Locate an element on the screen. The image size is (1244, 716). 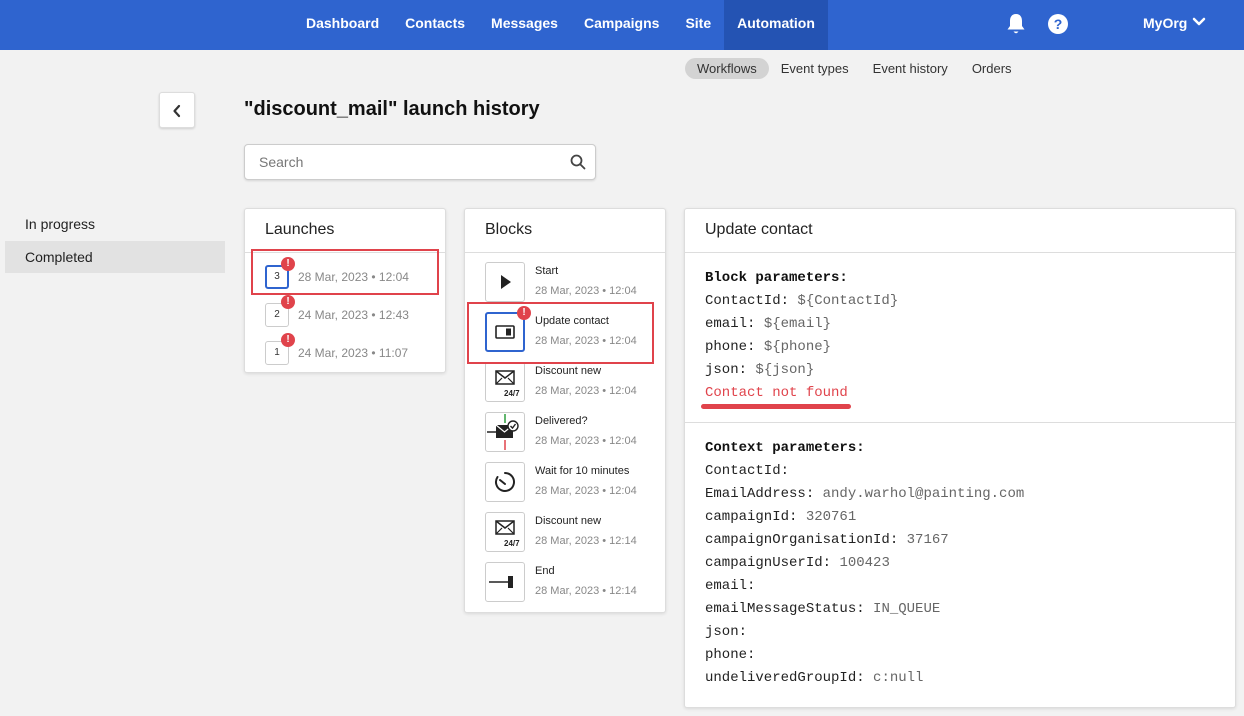
param-row: ContactId: ${ContactId} is located at coordinates (970, 301).